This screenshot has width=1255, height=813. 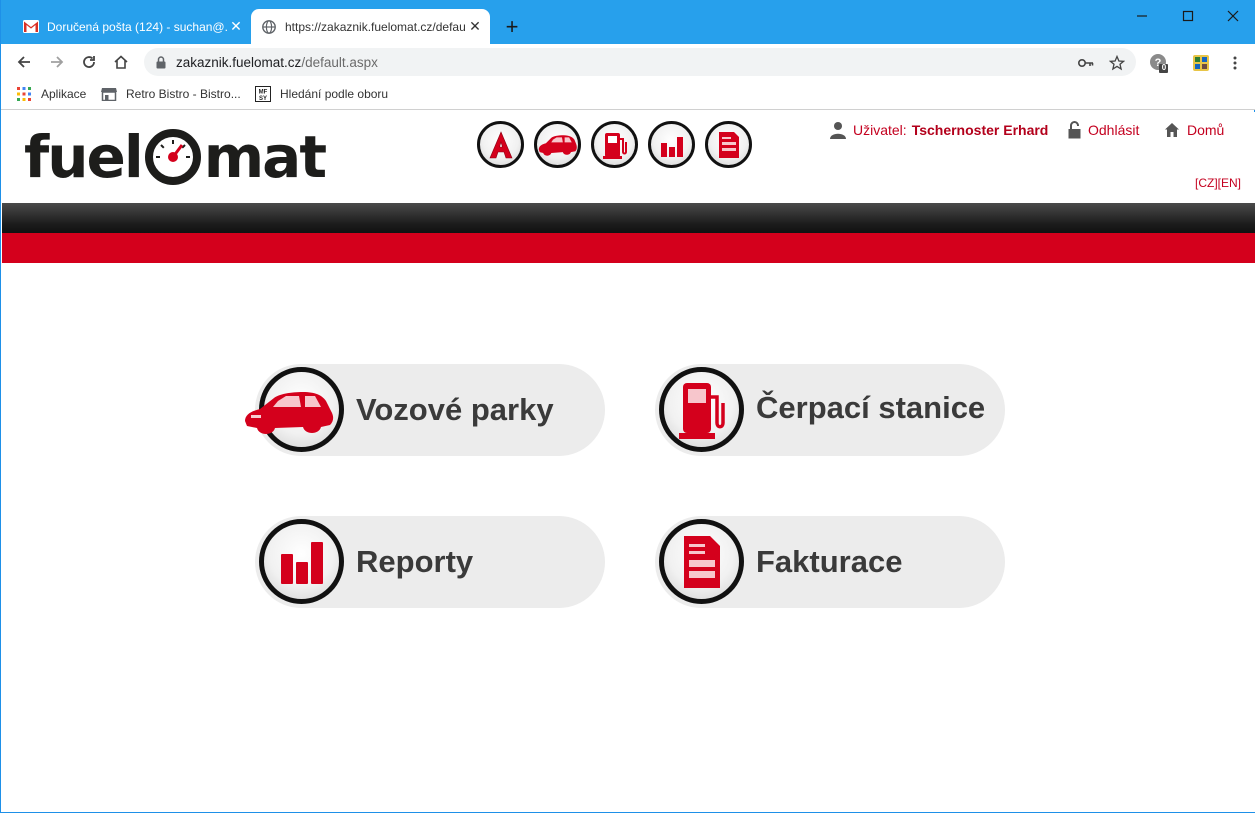 I want to click on home-link: Domů, so click(x=1194, y=130).